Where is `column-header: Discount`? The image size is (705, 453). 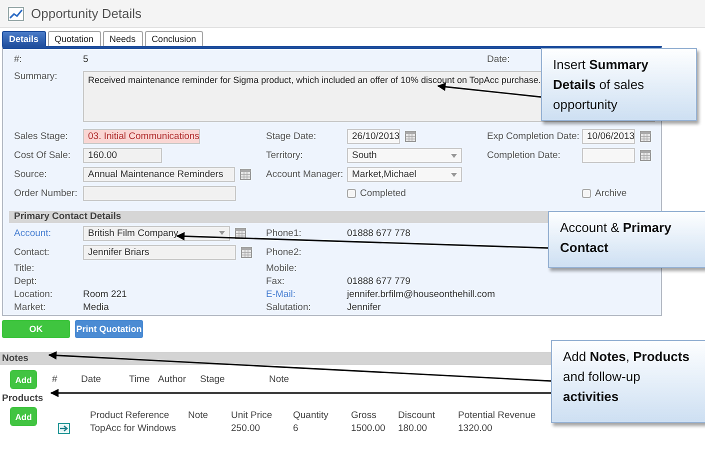
column-header: Discount is located at coordinates (417, 415).